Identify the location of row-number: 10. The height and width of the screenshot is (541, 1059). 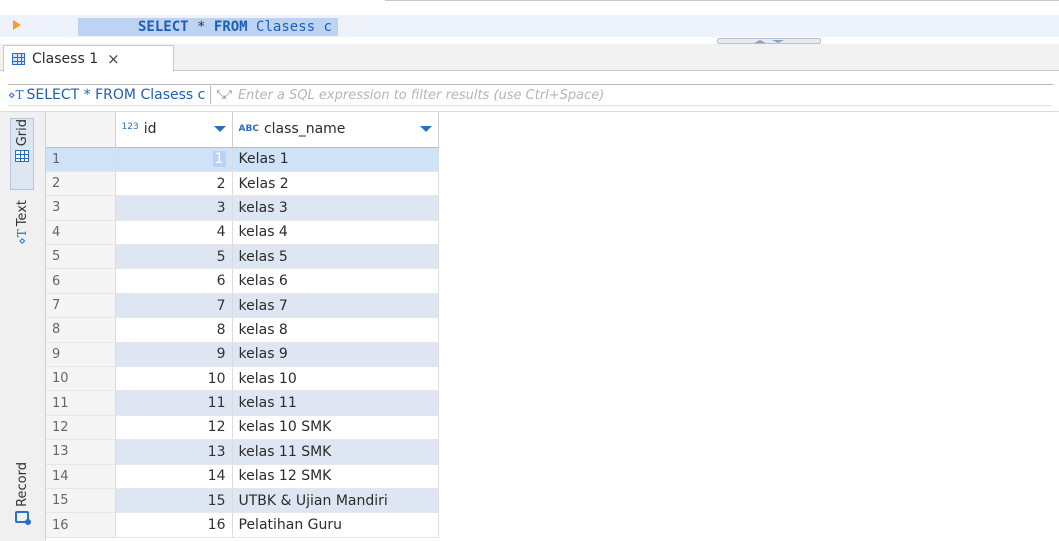
(81, 379).